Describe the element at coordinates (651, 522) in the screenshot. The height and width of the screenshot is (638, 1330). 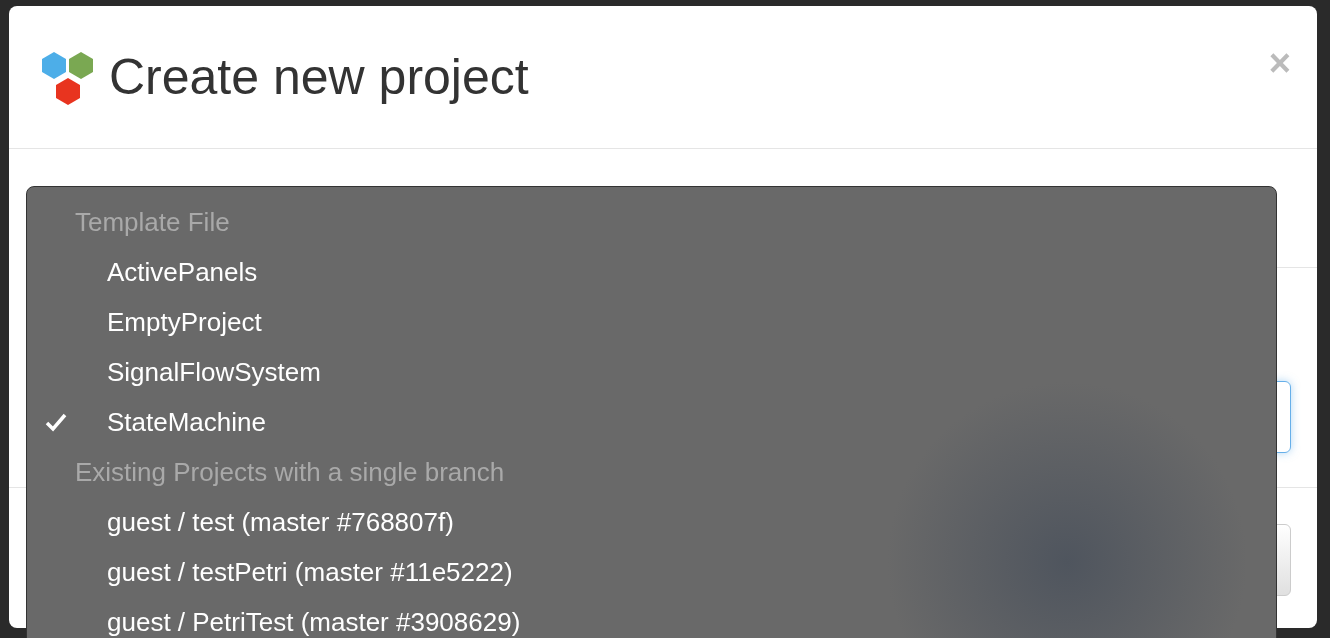
I see `menu-item: guest / test (master #768807f)` at that location.